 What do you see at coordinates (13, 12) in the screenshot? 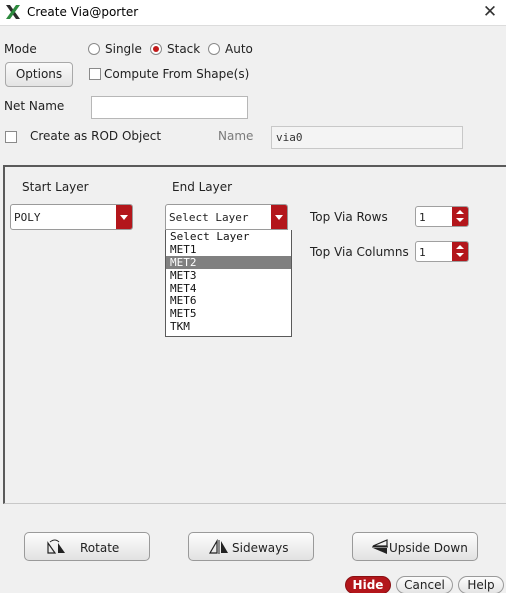
I see `x-logo-icon` at bounding box center [13, 12].